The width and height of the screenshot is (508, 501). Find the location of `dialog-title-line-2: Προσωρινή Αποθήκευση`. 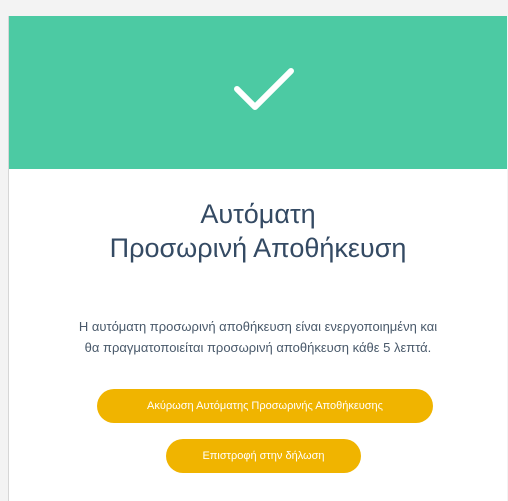

dialog-title-line-2: Προσωρινή Αποθήκευση is located at coordinates (258, 248).